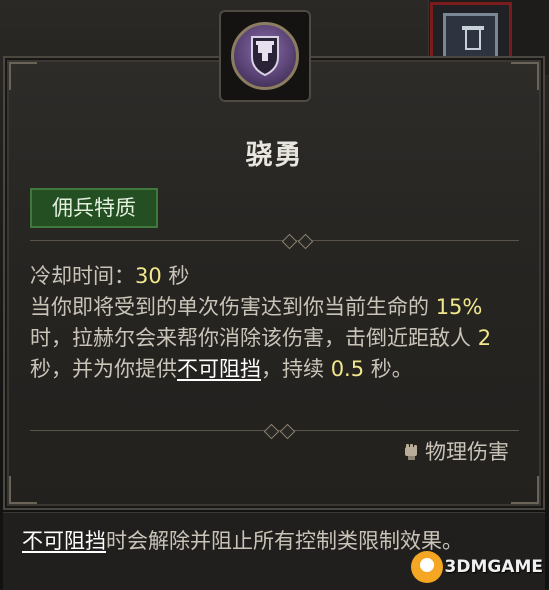 Image resolution: width=549 pixels, height=590 pixels. I want to click on stun-duration: 2, so click(484, 338).